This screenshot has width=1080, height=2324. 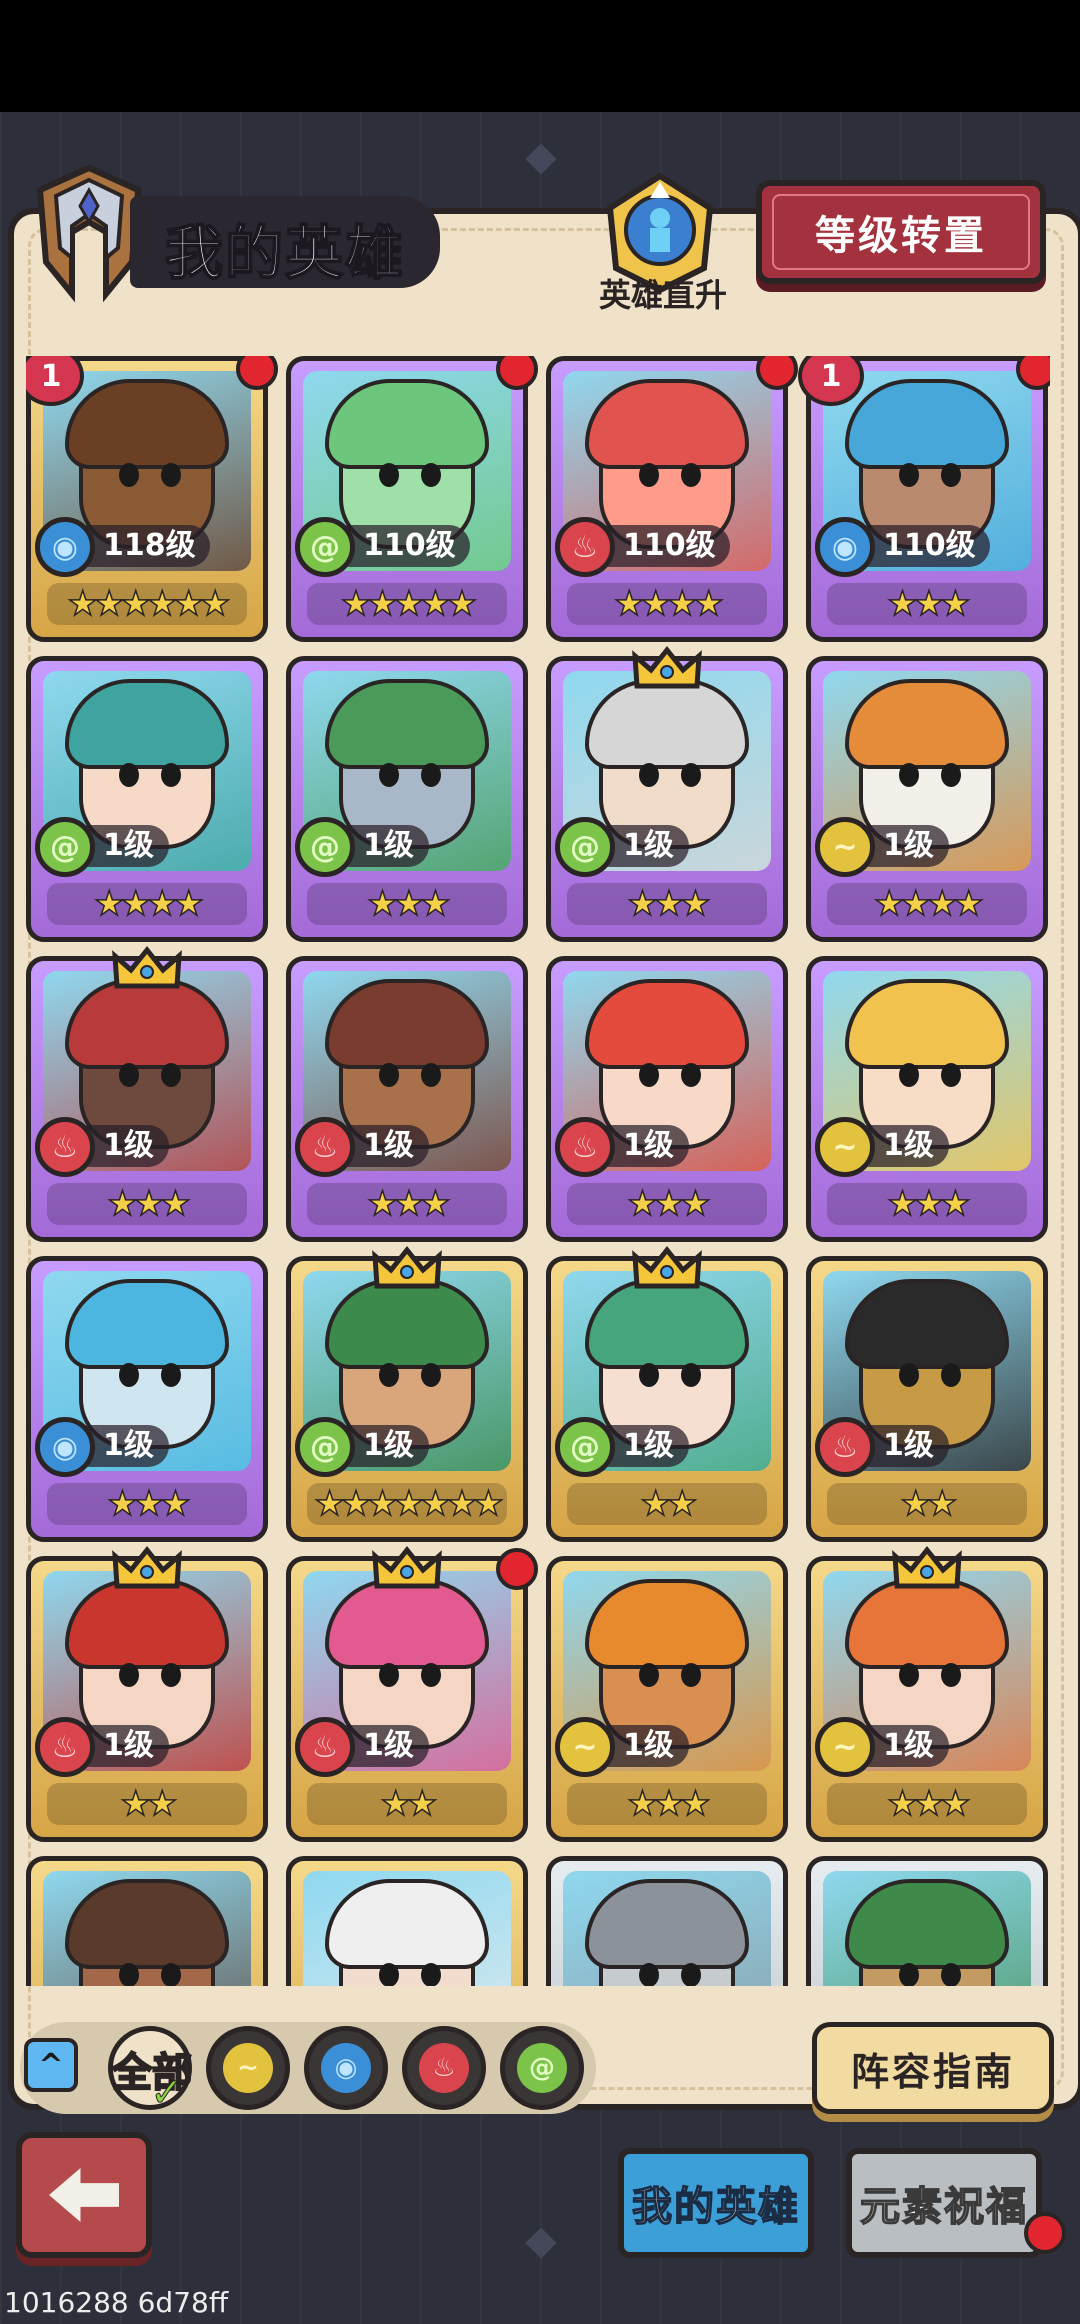 I want to click on button-inner-border, so click(x=901, y=232).